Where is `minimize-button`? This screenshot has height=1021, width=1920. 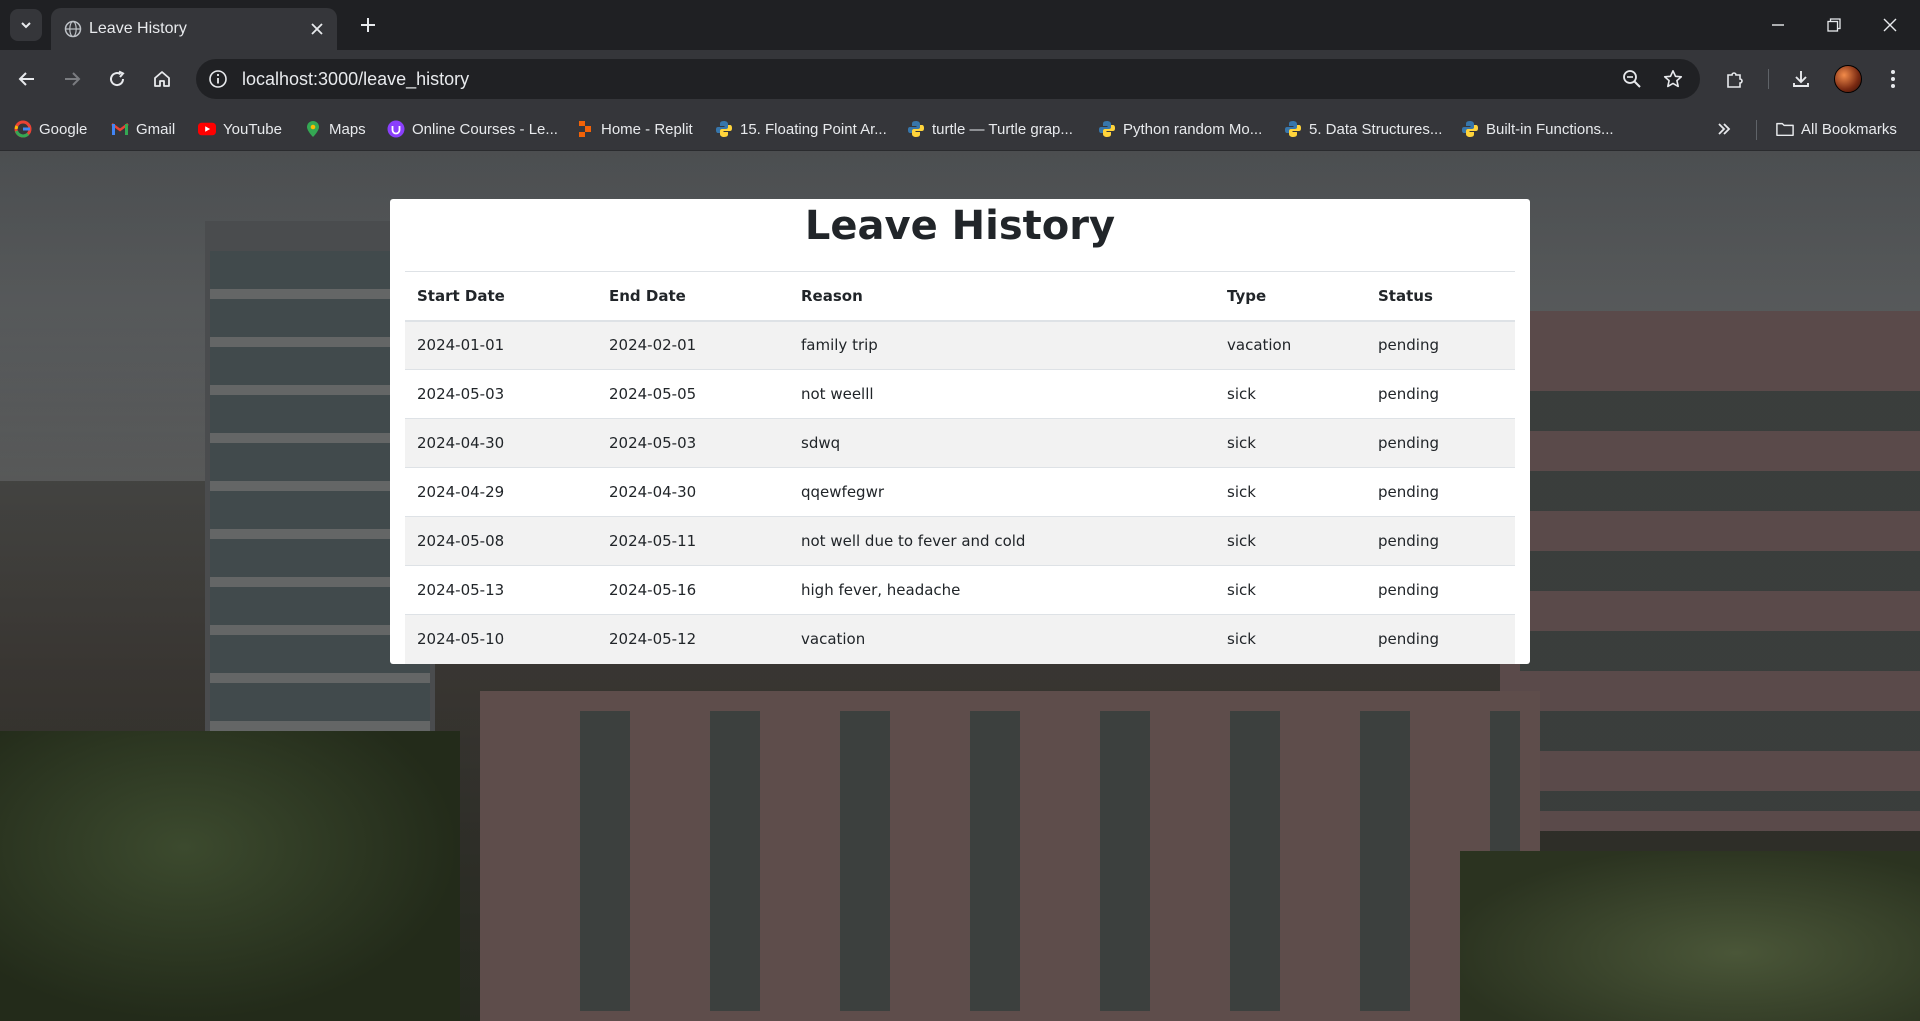
minimize-button is located at coordinates (1778, 25).